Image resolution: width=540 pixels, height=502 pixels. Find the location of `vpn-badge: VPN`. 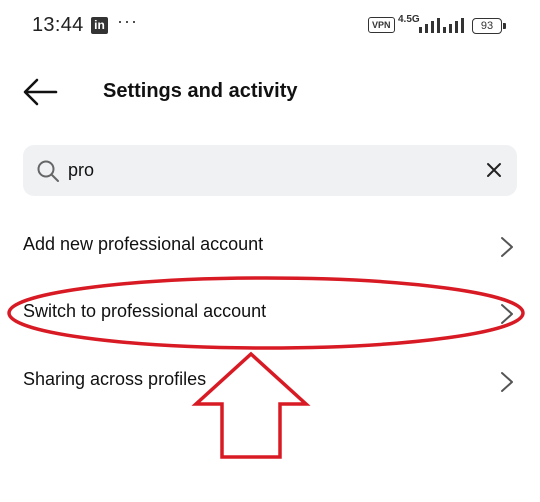

vpn-badge: VPN is located at coordinates (381, 25).